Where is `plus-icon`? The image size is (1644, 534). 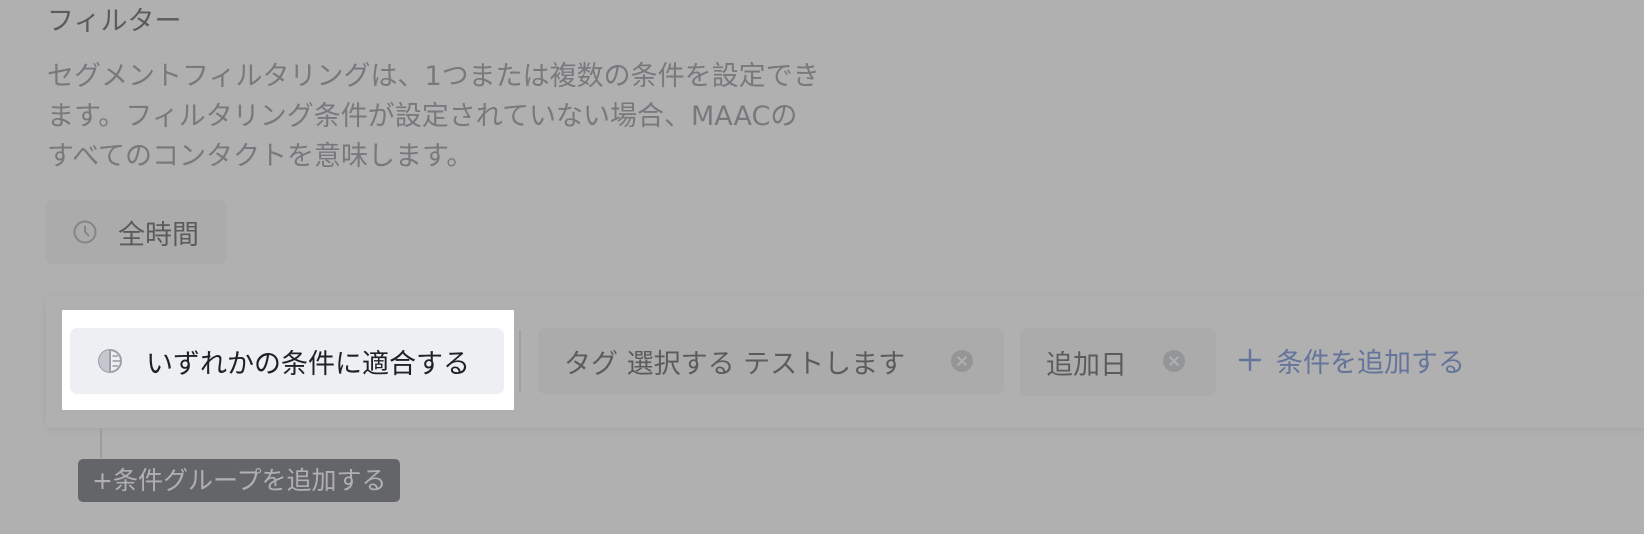
plus-icon is located at coordinates (1250, 360).